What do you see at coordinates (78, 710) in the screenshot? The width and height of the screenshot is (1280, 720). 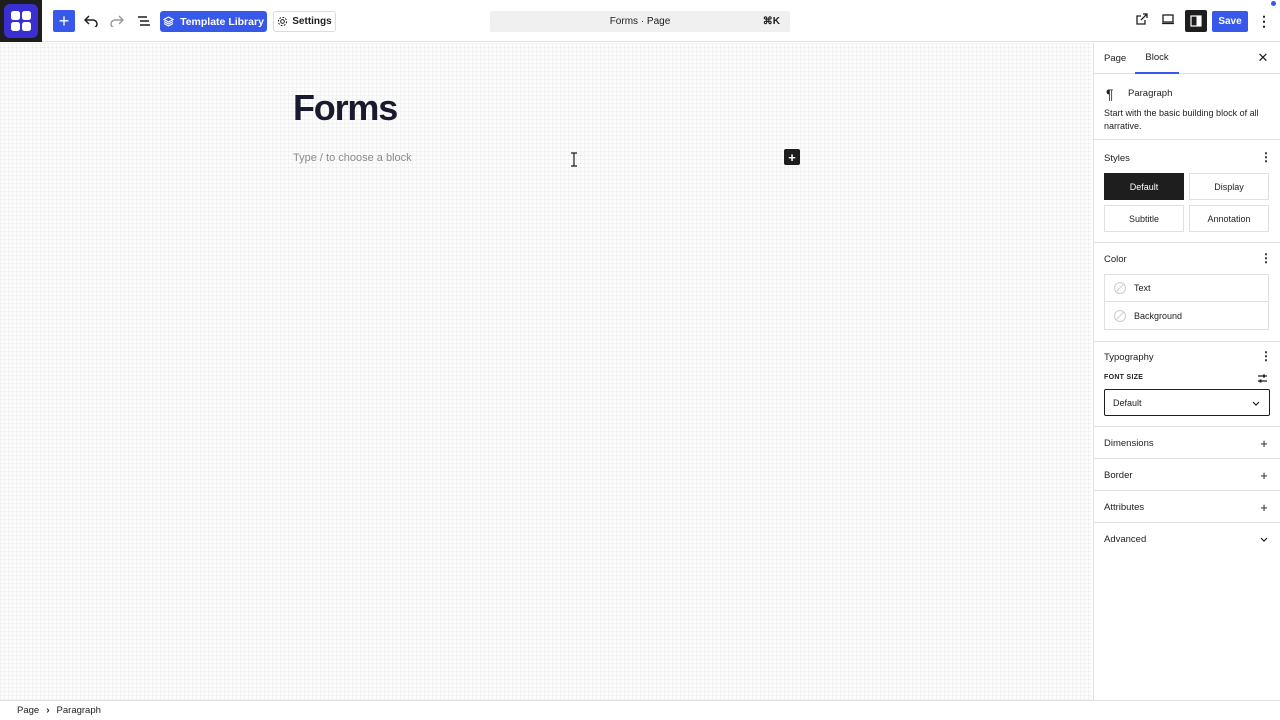 I see `breadcrumb-paragraph: Paragraph` at bounding box center [78, 710].